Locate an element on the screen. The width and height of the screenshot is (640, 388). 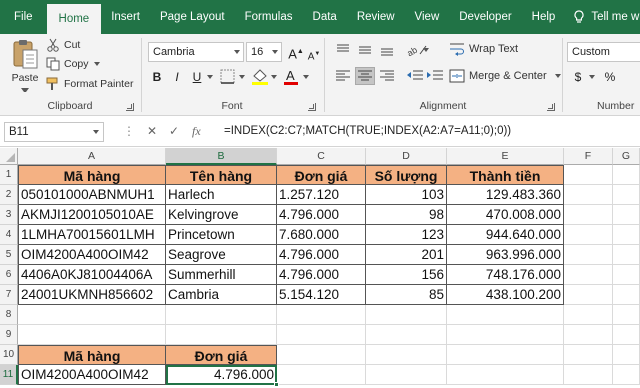
column-header-a: A is located at coordinates (92, 156).